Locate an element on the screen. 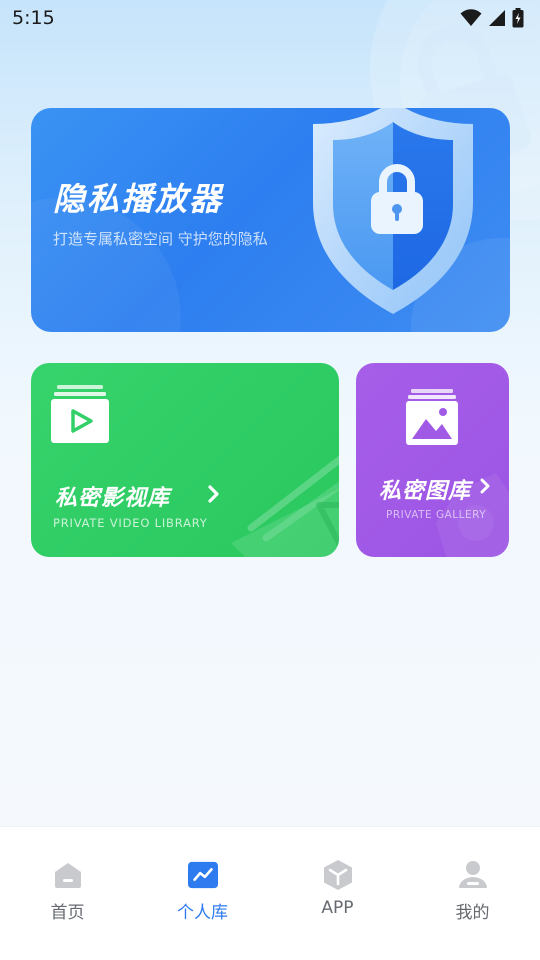 The image size is (540, 960). user-icon is located at coordinates (473, 875).